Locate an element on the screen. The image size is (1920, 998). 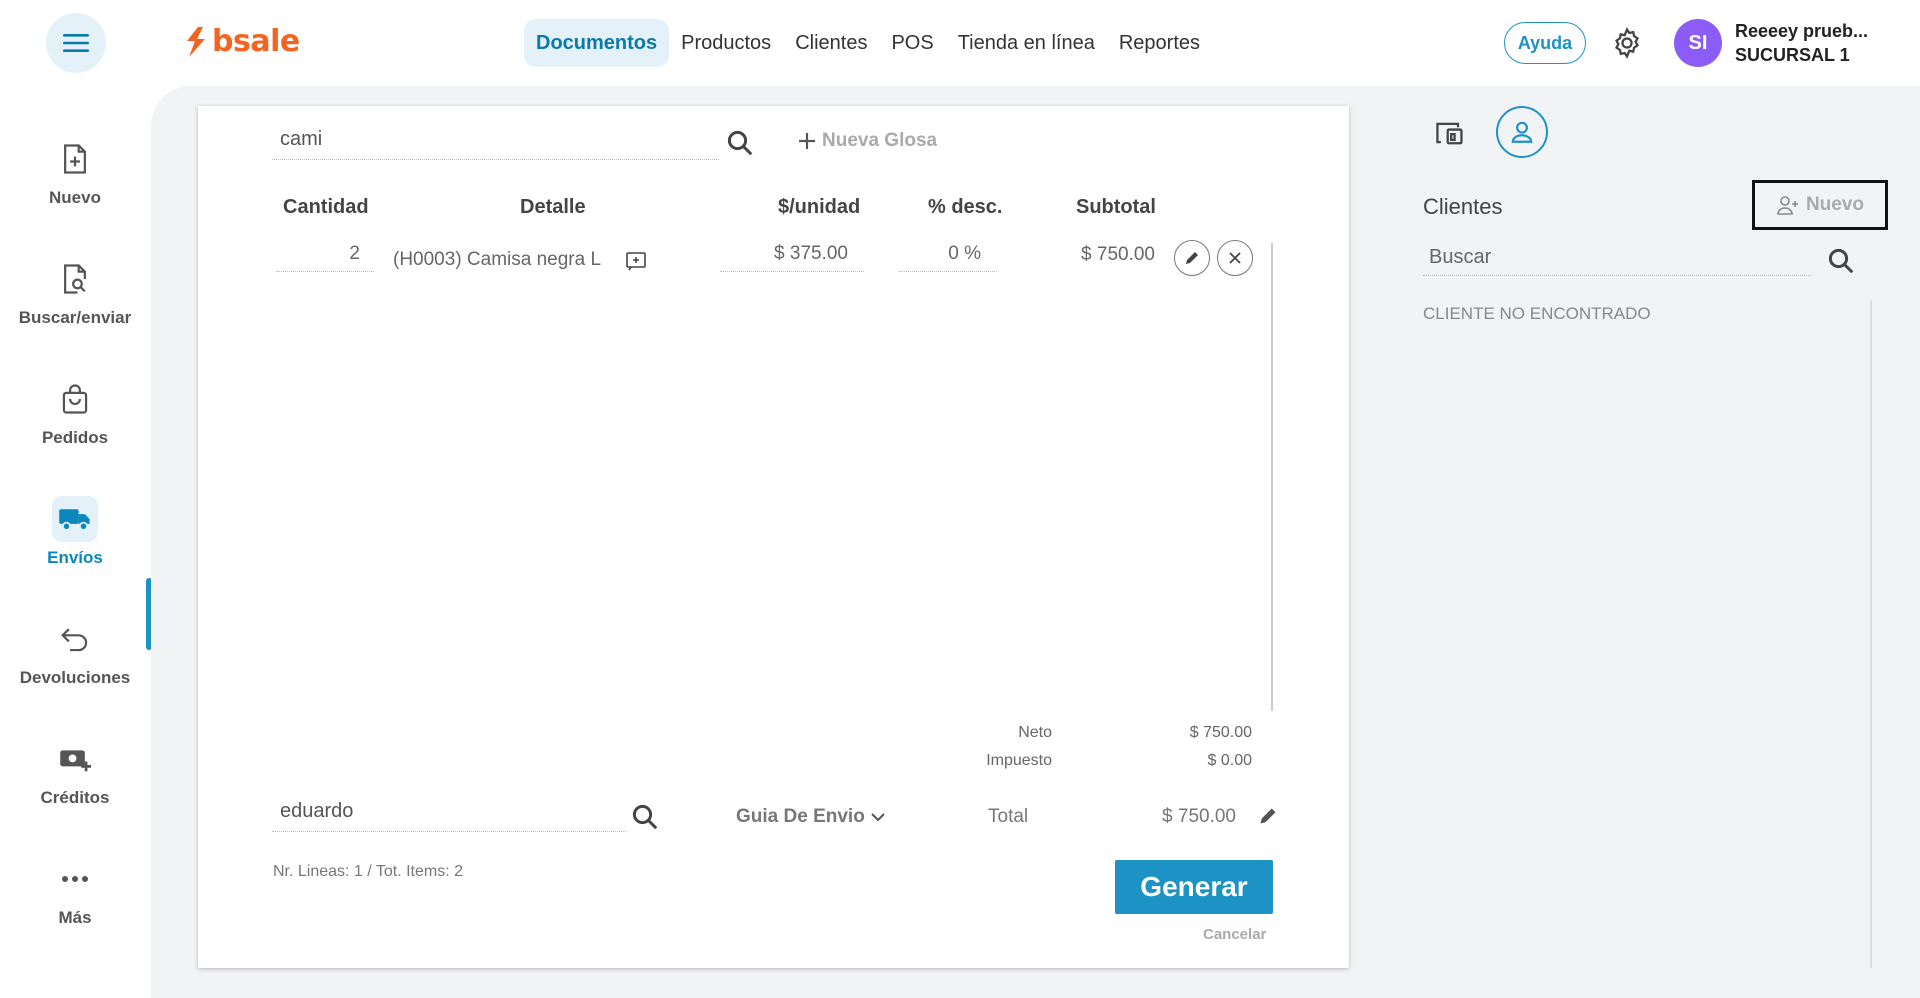
truck-icon is located at coordinates (75, 519).